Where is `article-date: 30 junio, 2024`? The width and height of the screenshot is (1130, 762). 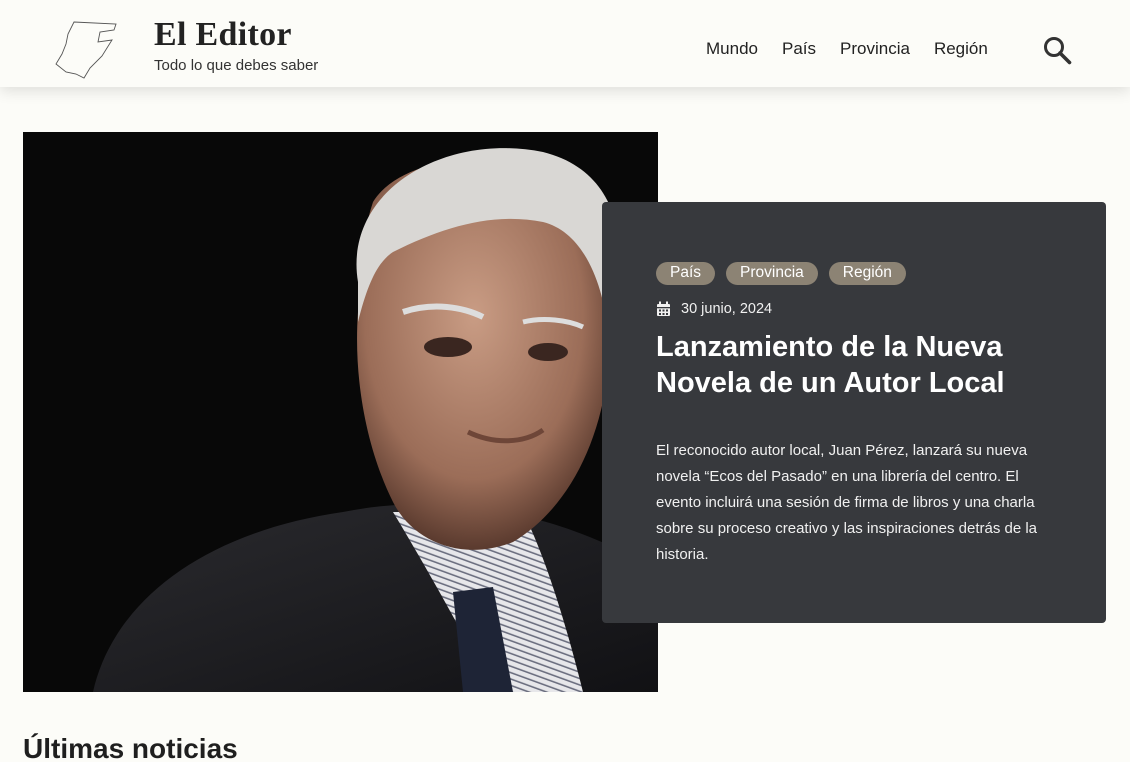 article-date: 30 junio, 2024 is located at coordinates (714, 309).